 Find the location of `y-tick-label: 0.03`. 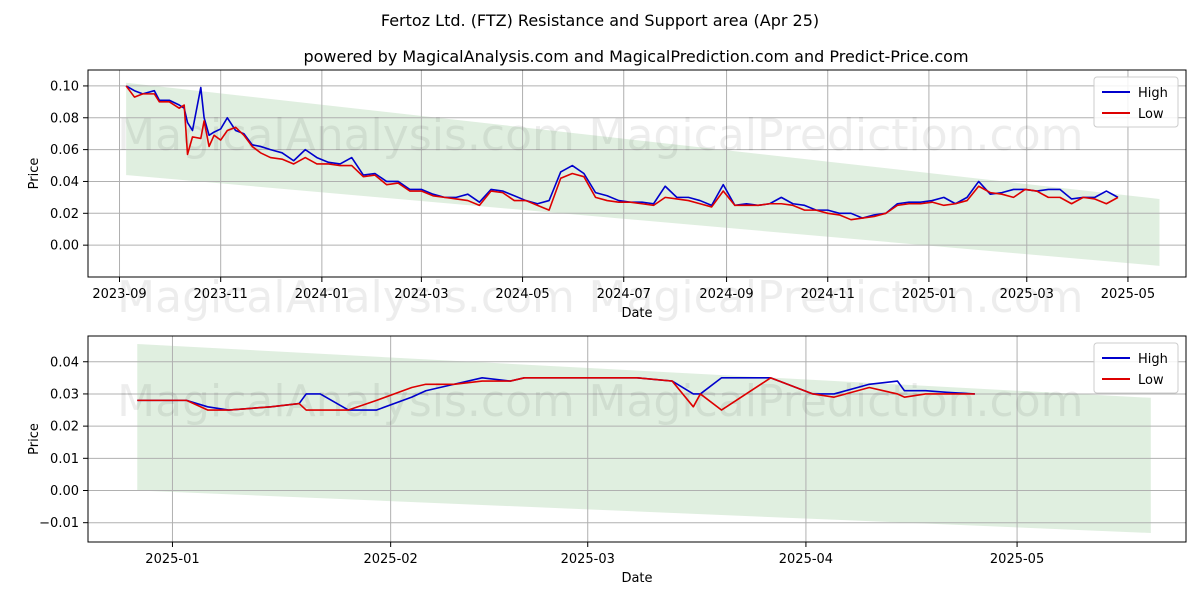

y-tick-label: 0.03 is located at coordinates (64, 394).